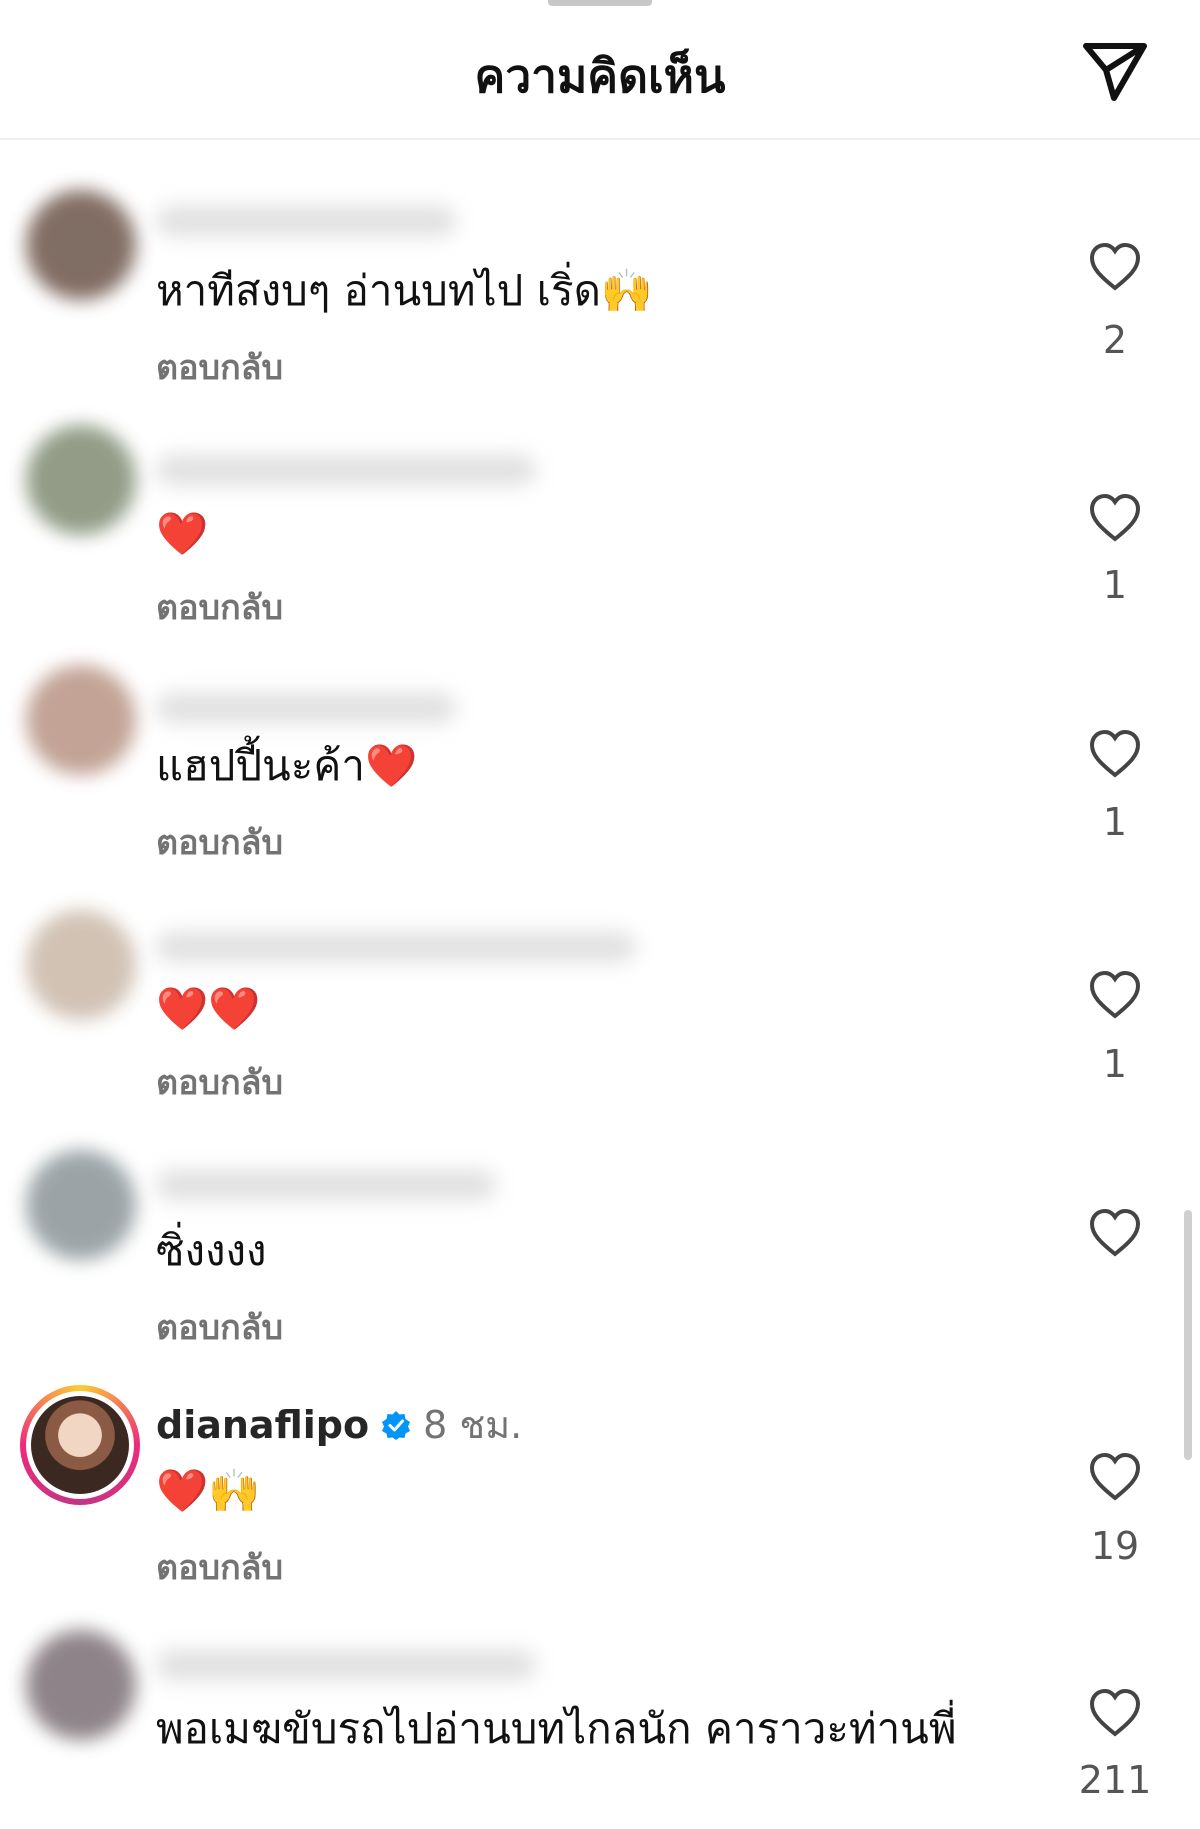 This screenshot has height=1829, width=1200. What do you see at coordinates (1188, 1335) in the screenshot?
I see `scrollbar` at bounding box center [1188, 1335].